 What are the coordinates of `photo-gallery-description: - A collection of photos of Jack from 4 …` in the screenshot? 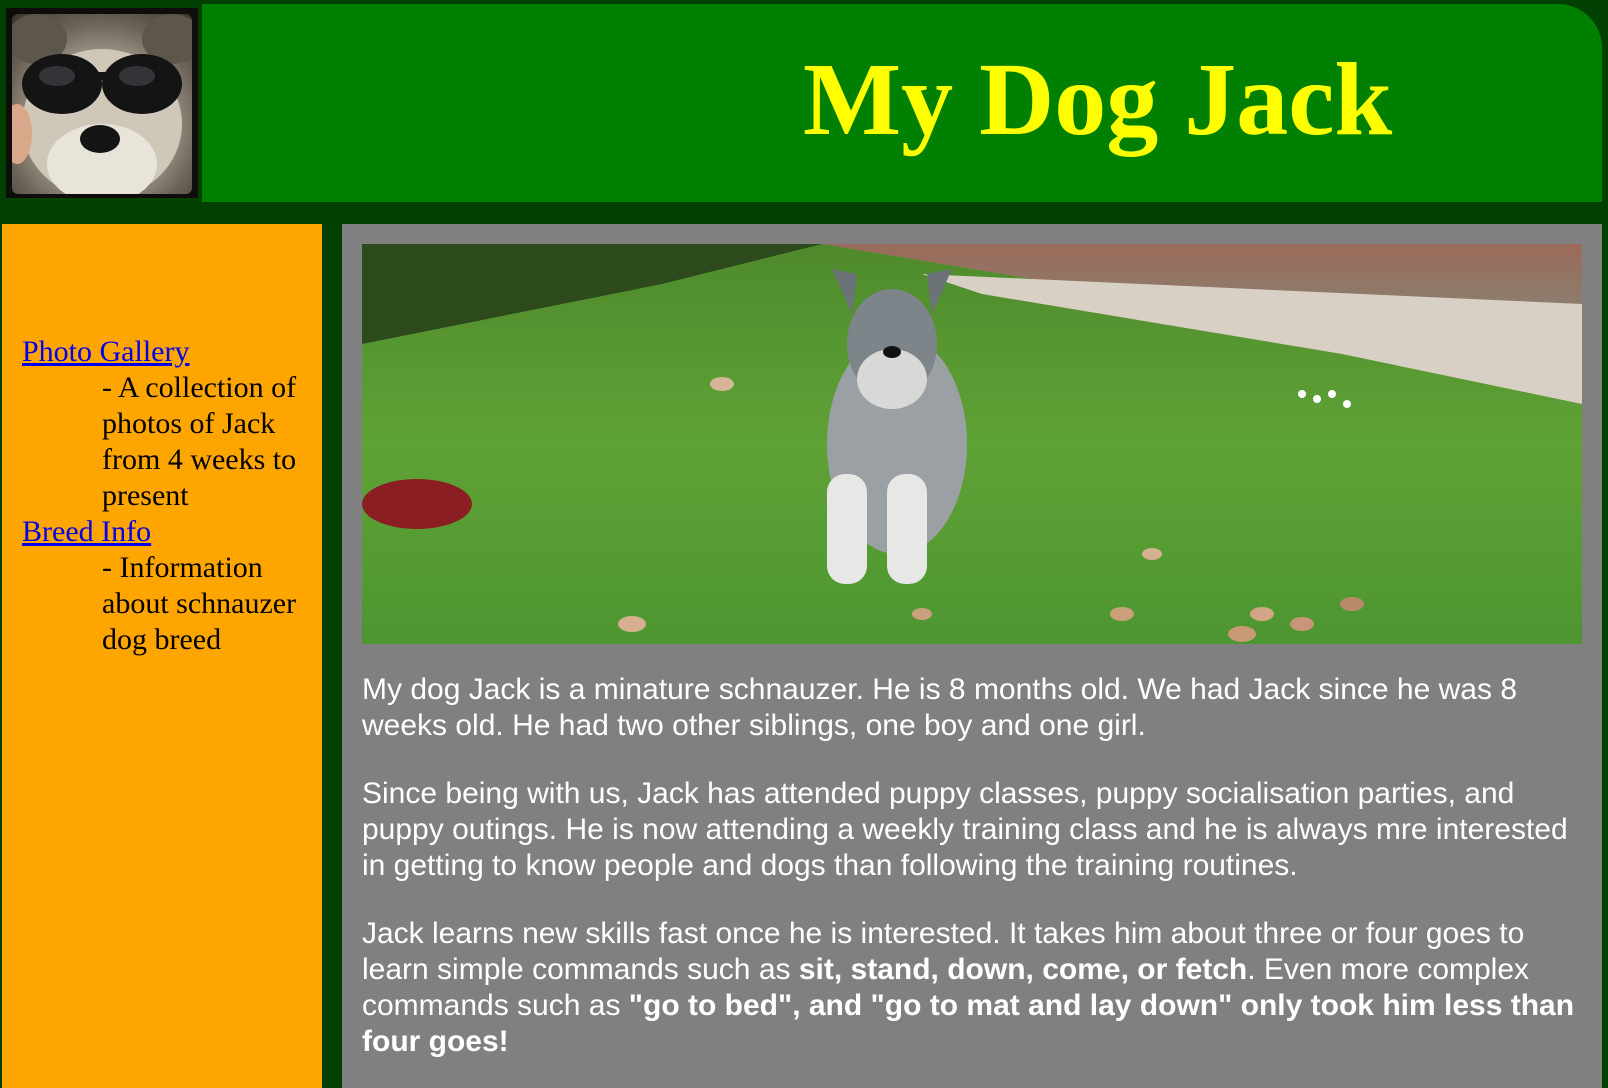 It's located at (199, 441).